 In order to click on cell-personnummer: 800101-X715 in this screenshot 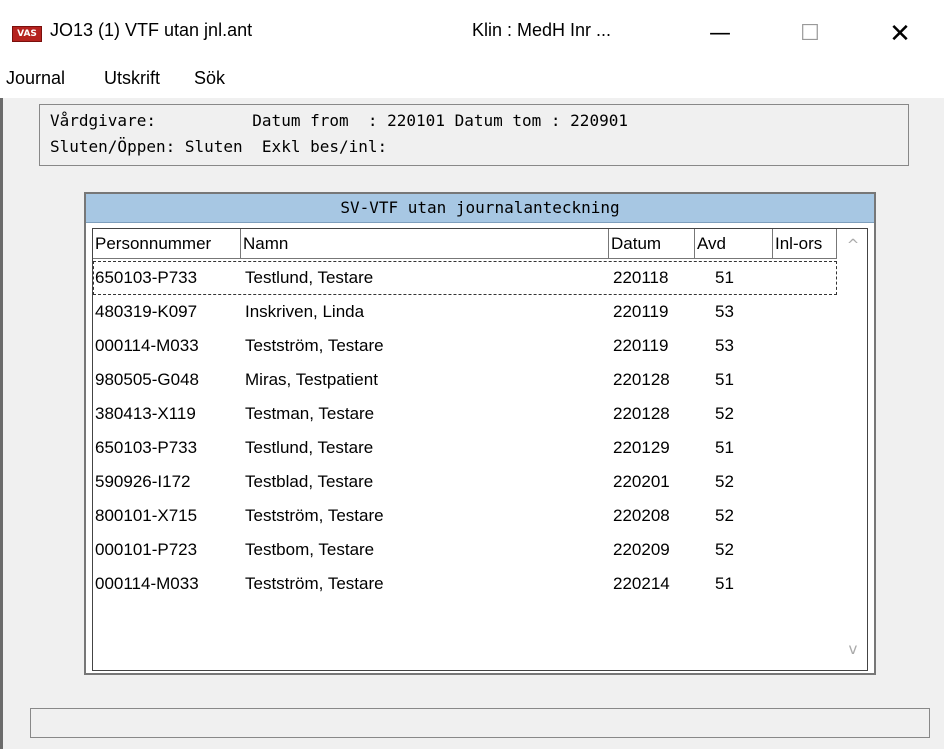, I will do `click(146, 515)`.